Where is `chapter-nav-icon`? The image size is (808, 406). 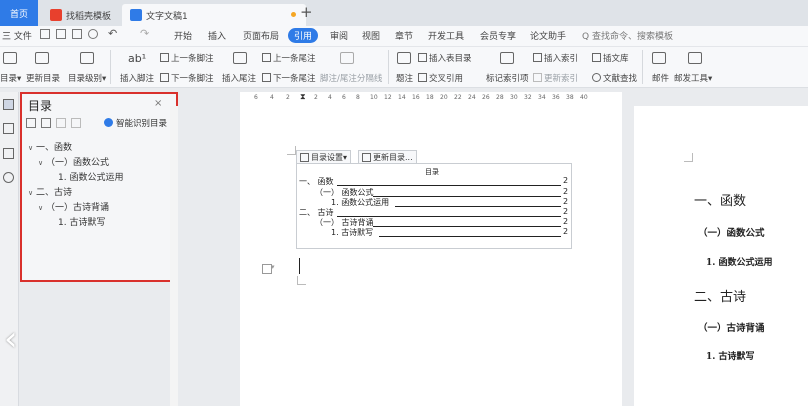 chapter-nav-icon is located at coordinates (8, 128).